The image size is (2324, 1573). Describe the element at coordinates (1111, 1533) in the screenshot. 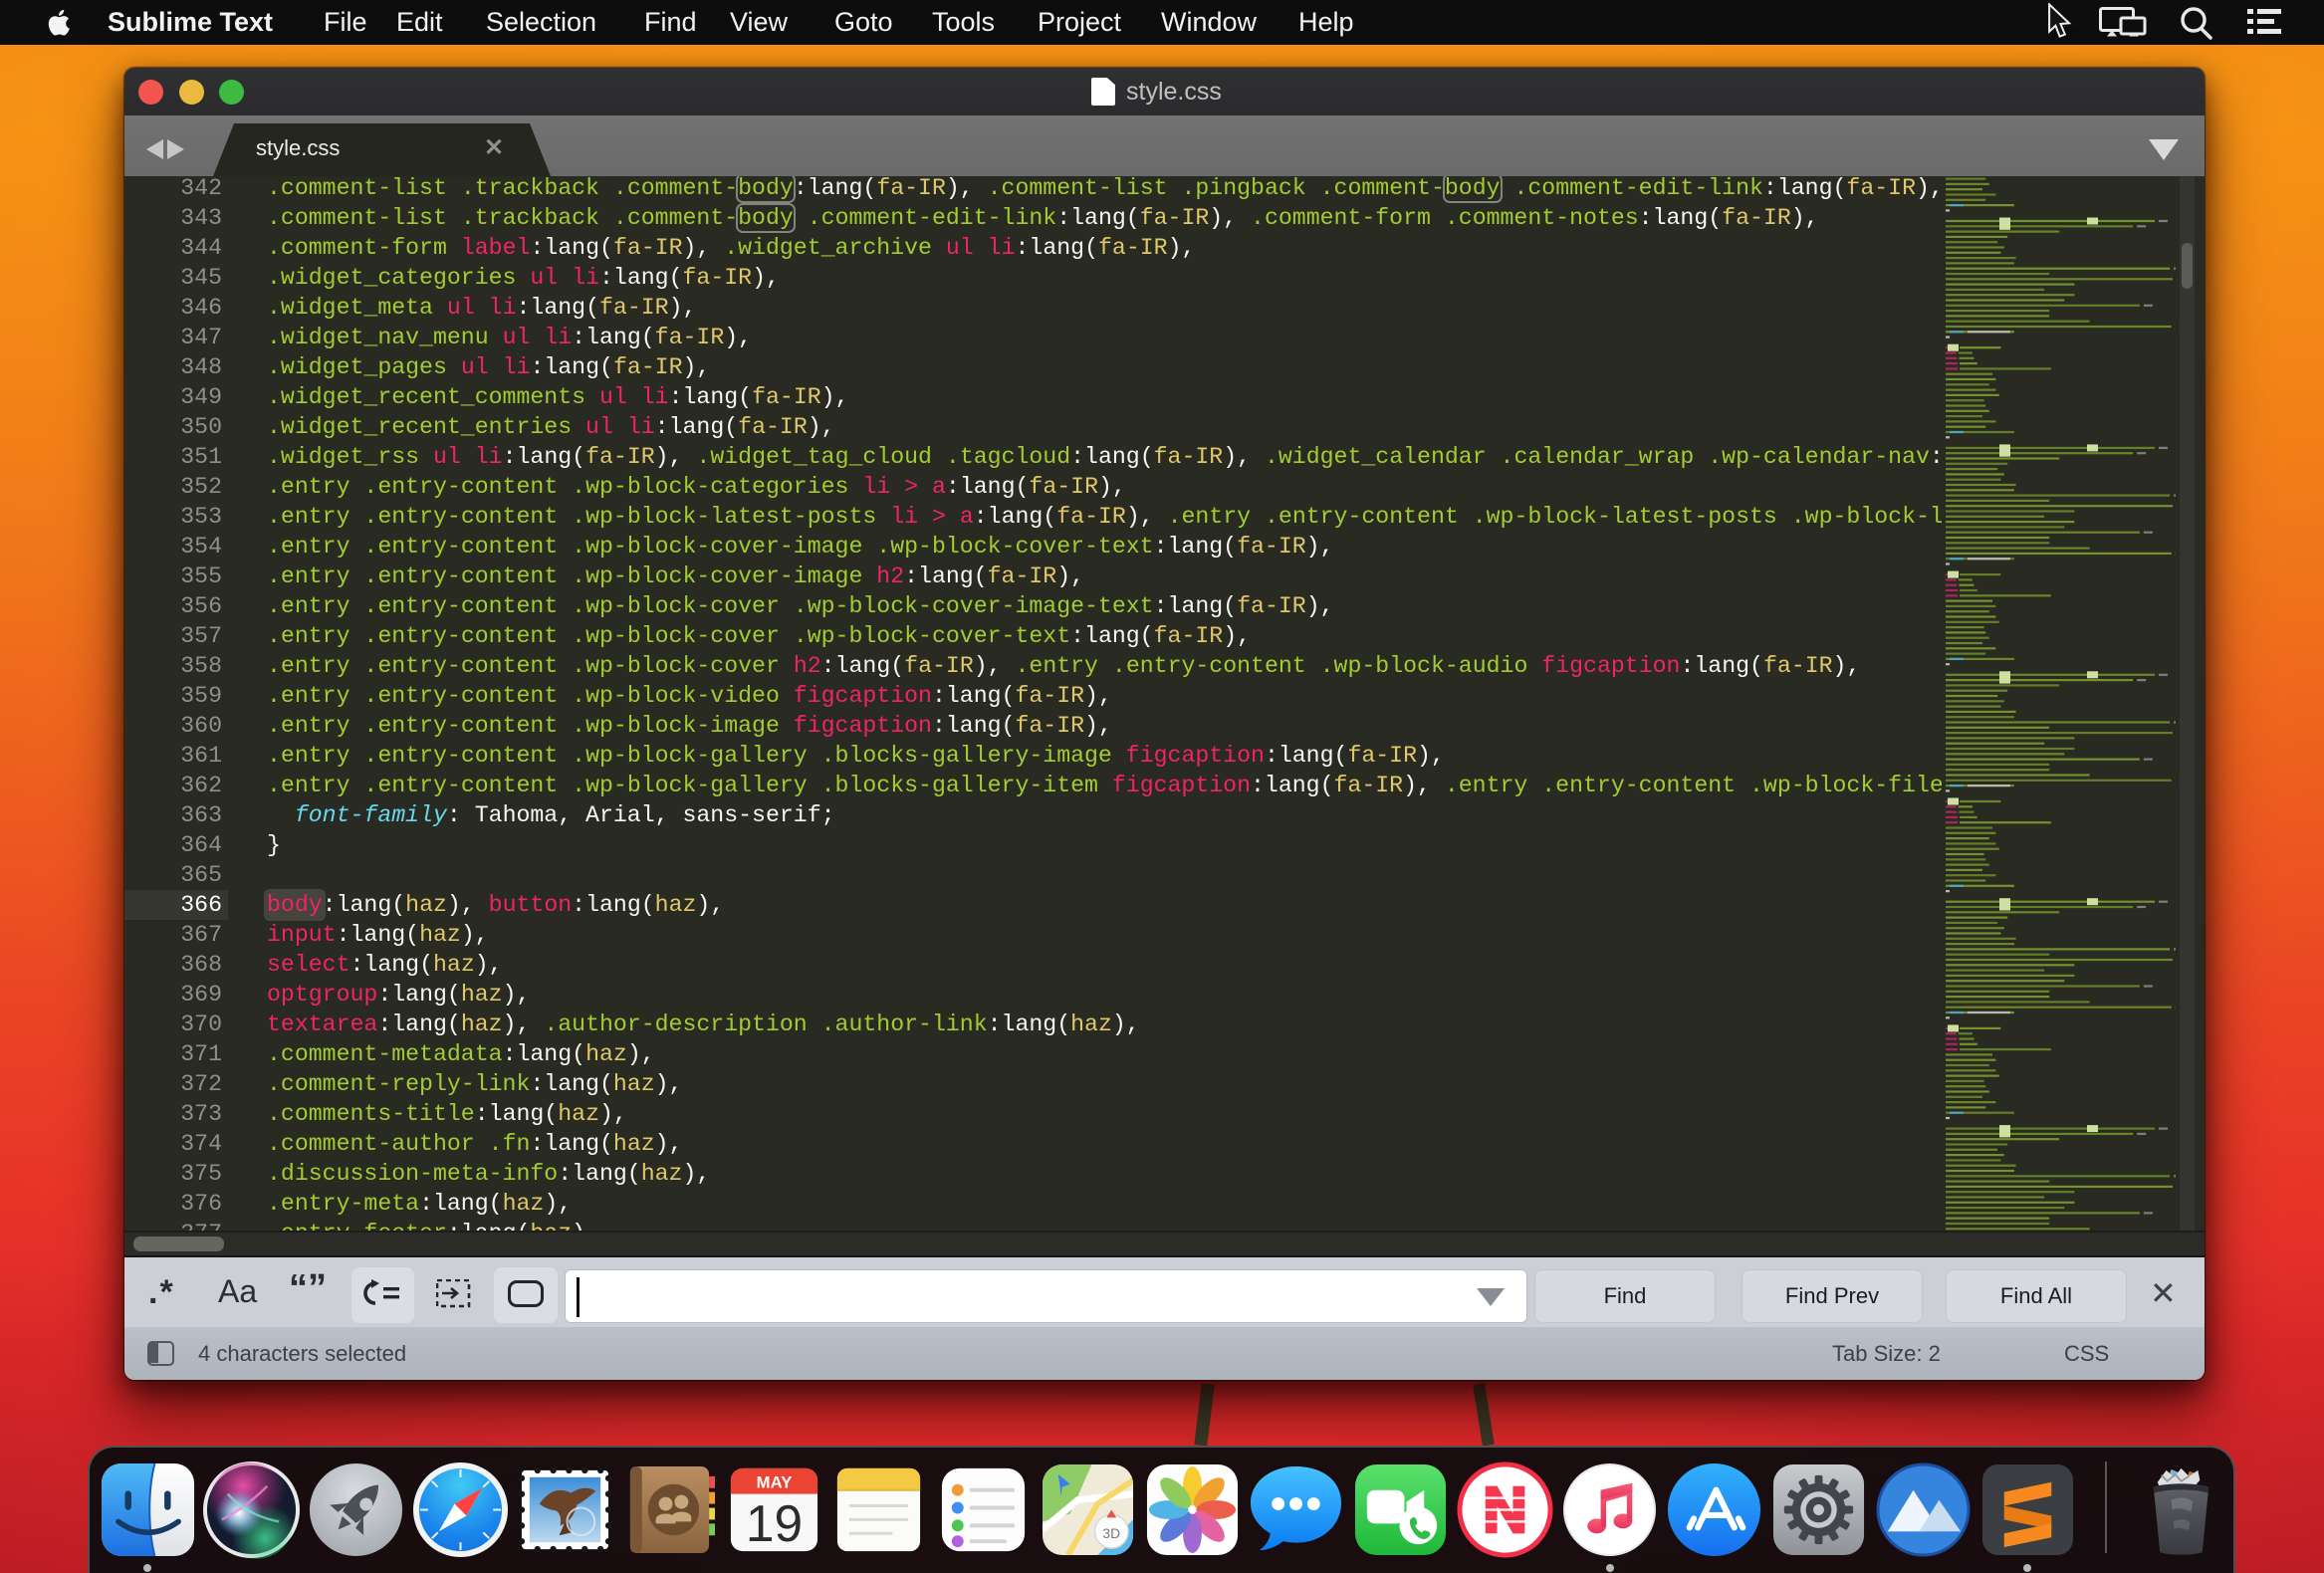

I see `svg-text: 3D` at that location.